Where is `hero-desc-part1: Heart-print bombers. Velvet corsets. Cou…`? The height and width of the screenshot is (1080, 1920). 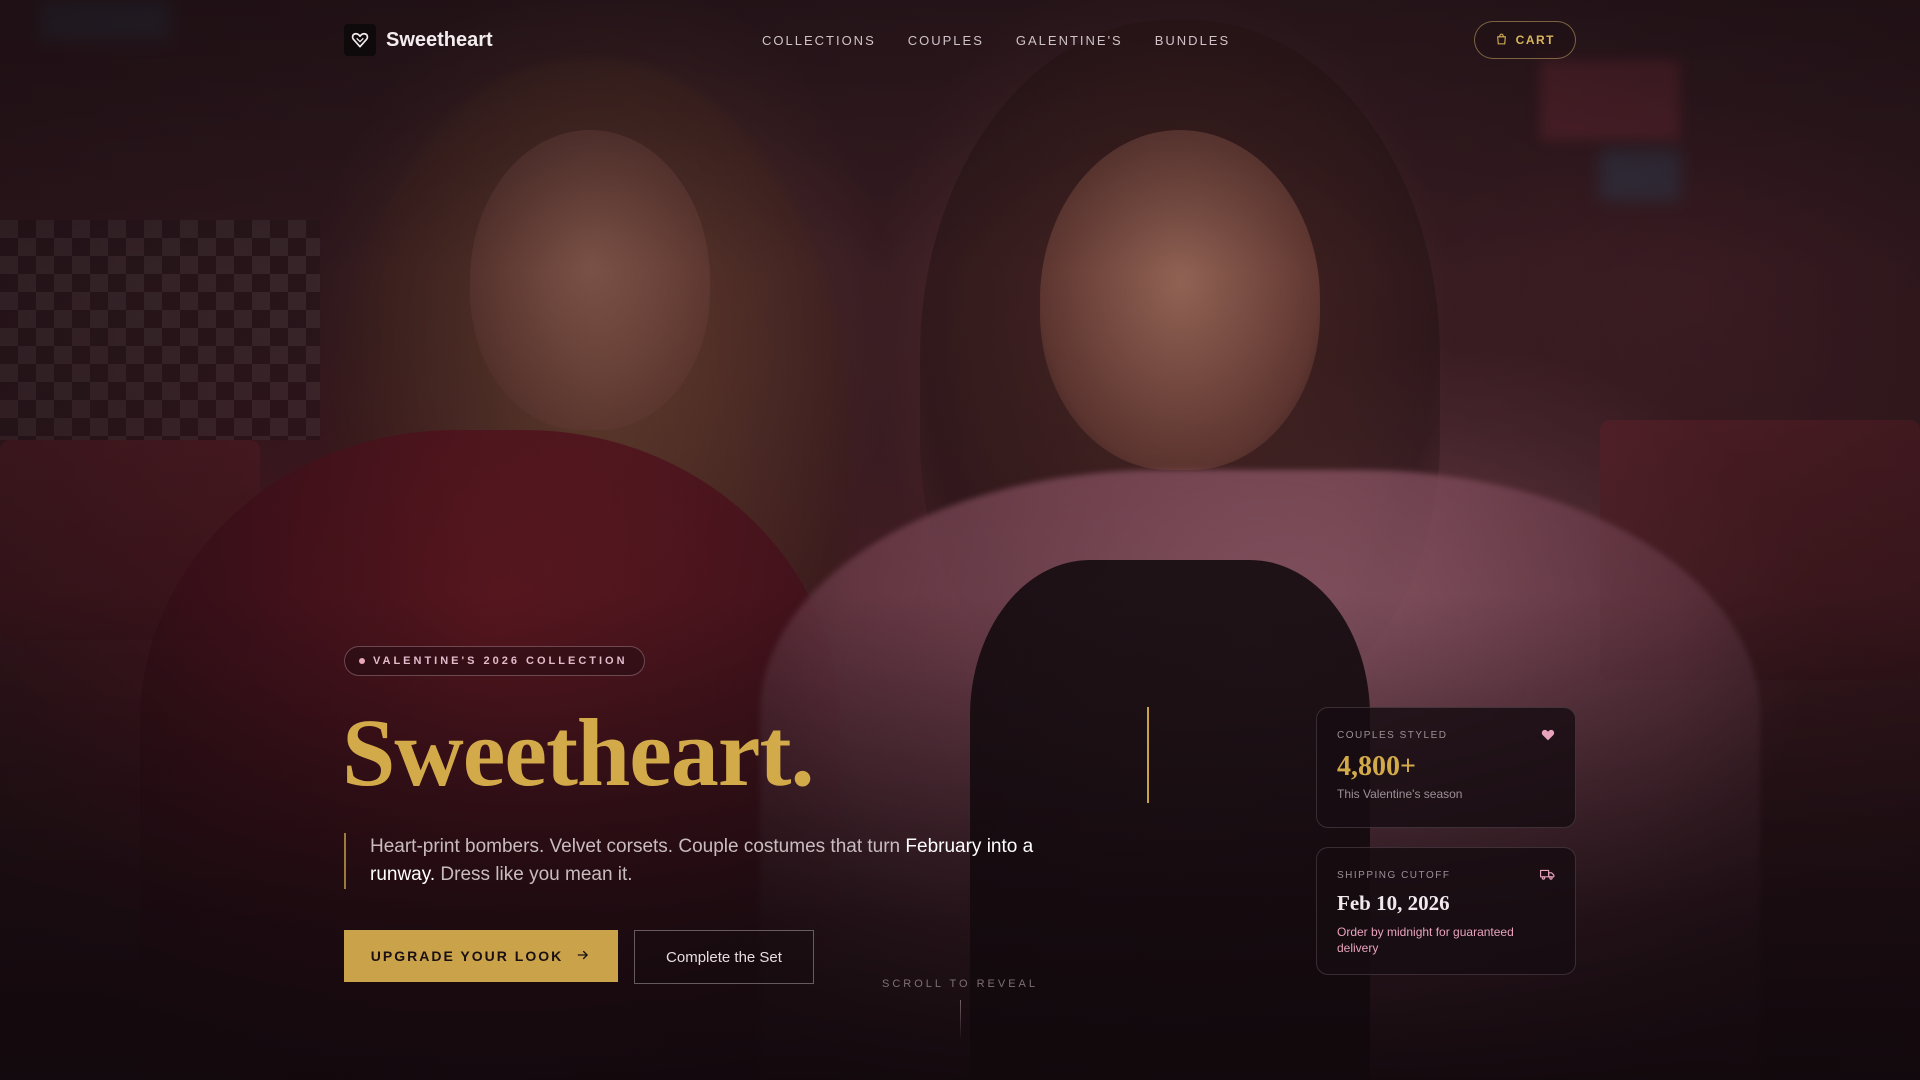
hero-desc-part1: Heart-print bombers. Velvet corsets. Cou… is located at coordinates (638, 846).